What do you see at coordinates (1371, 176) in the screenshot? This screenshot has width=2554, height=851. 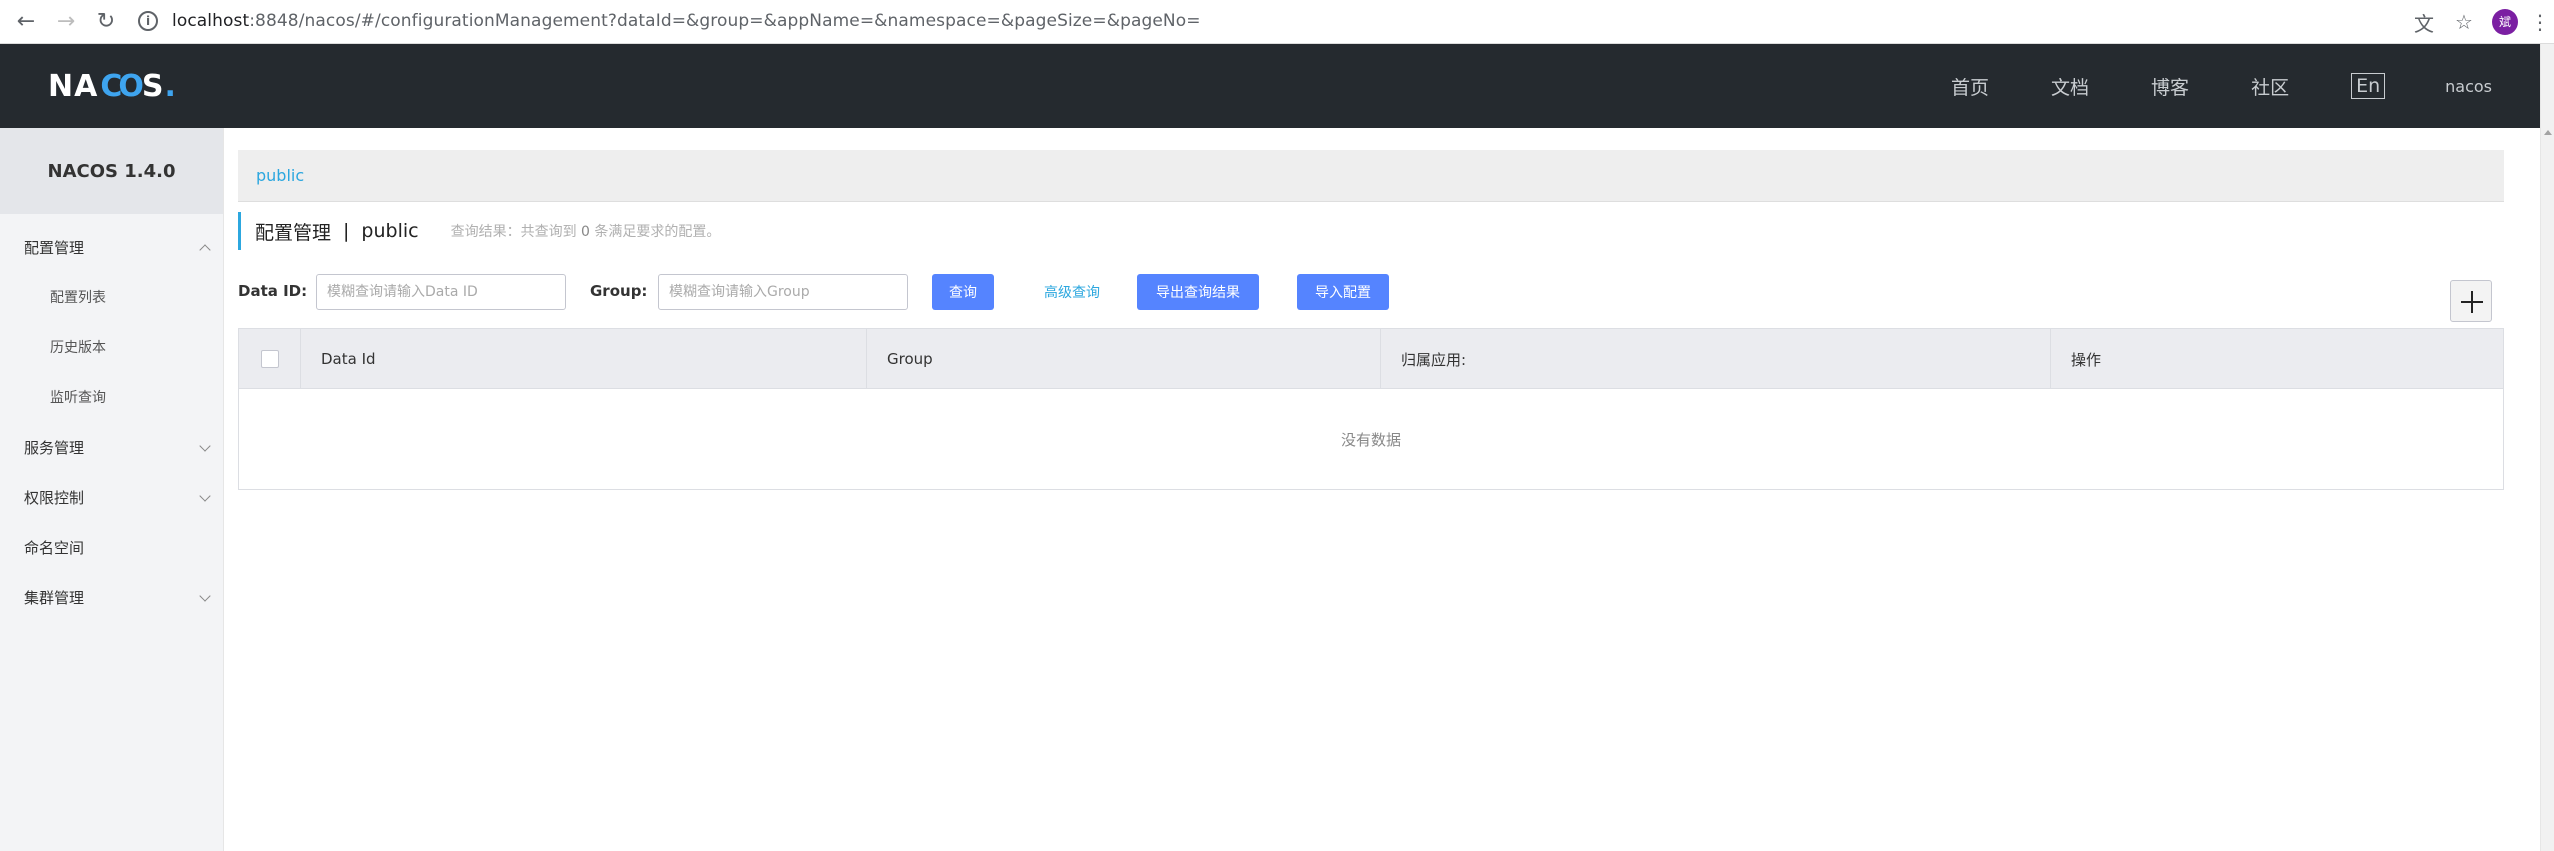 I see `namespace-bar: public` at bounding box center [1371, 176].